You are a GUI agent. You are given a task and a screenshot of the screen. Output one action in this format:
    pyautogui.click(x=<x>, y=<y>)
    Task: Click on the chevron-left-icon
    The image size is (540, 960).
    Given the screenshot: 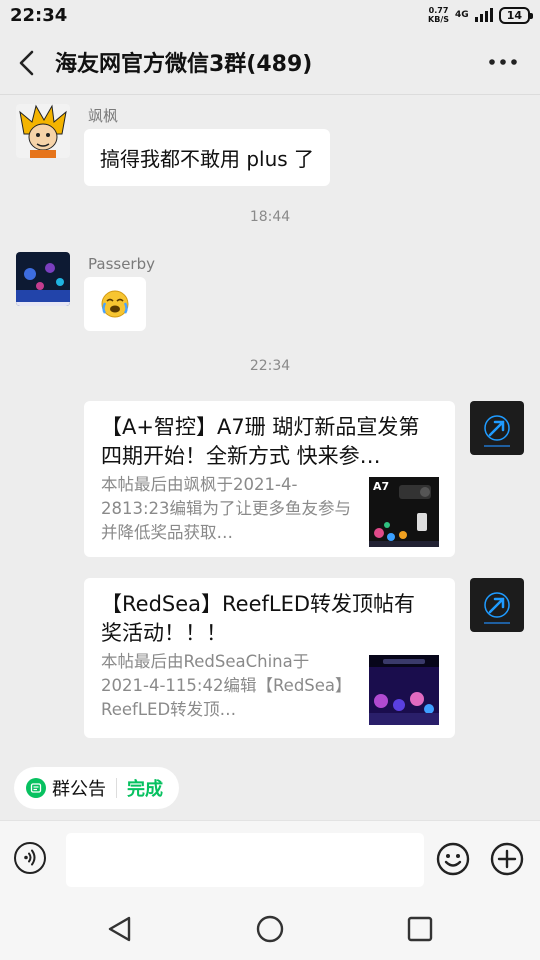 What is the action you would take?
    pyautogui.click(x=28, y=63)
    